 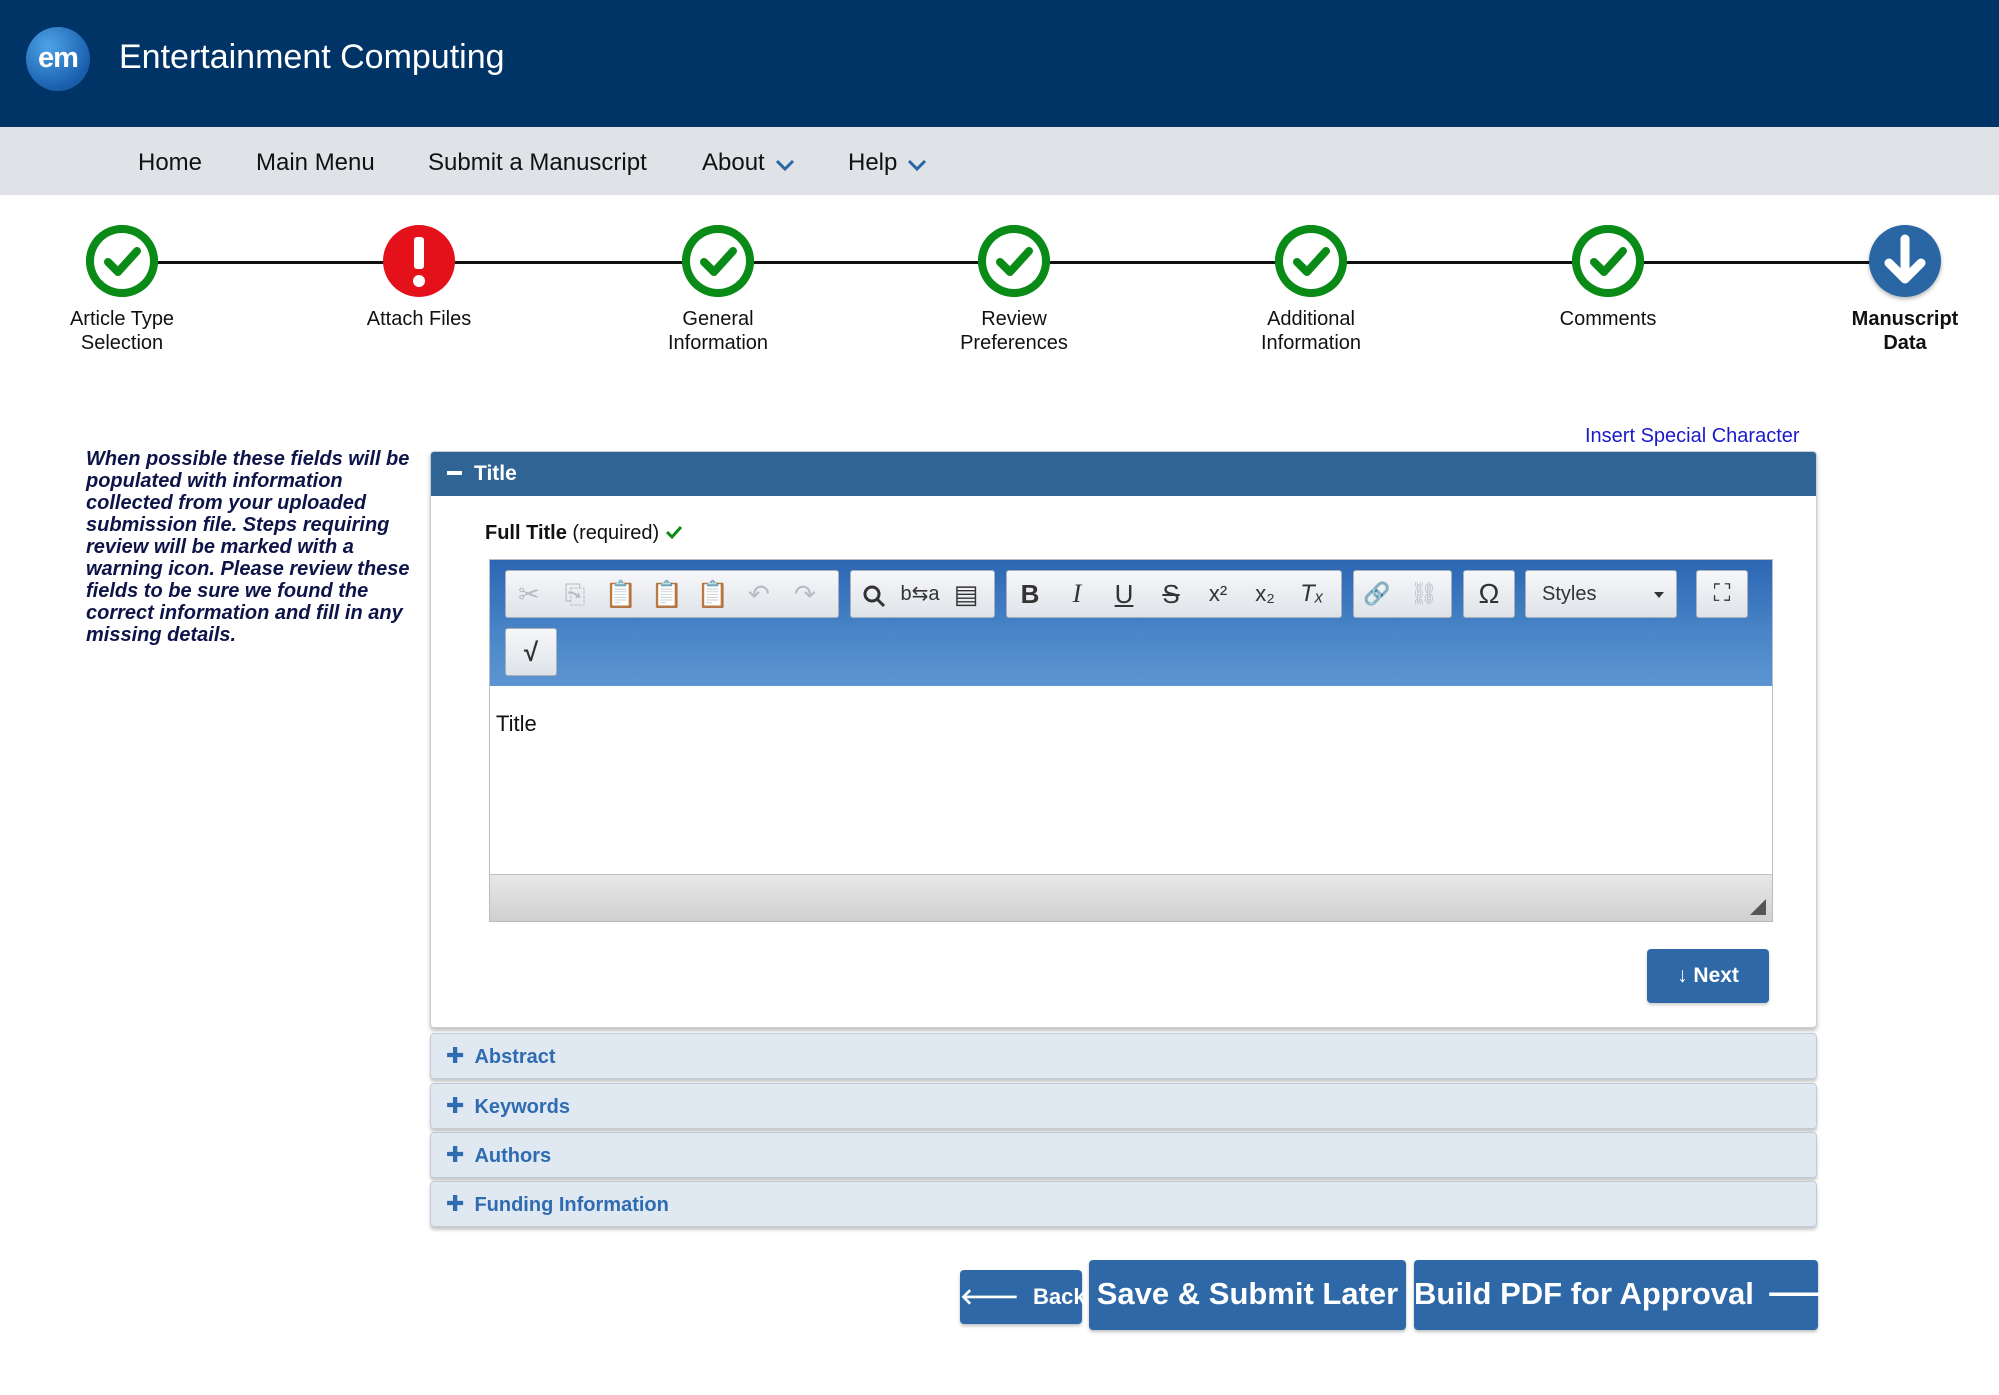 I want to click on insert-special-character-link: Insert Special Character, so click(x=1692, y=436).